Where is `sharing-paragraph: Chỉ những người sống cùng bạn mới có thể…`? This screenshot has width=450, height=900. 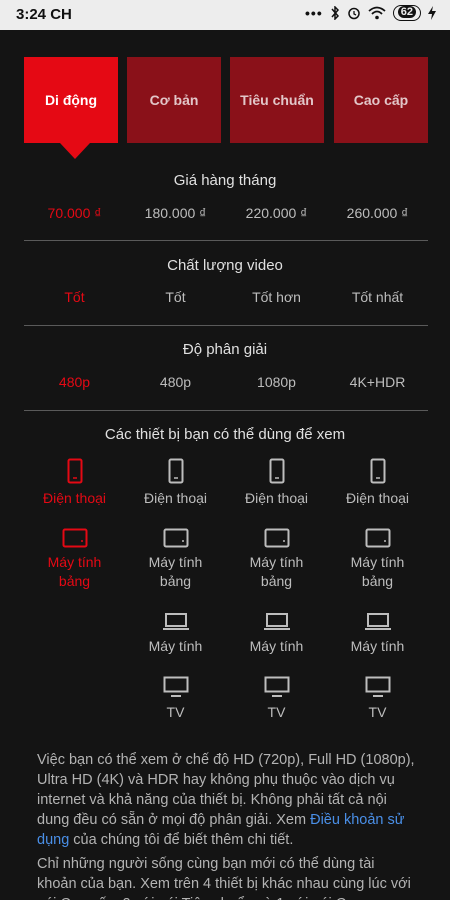 sharing-paragraph: Chỉ những người sống cùng bạn mới có thể… is located at coordinates (224, 878).